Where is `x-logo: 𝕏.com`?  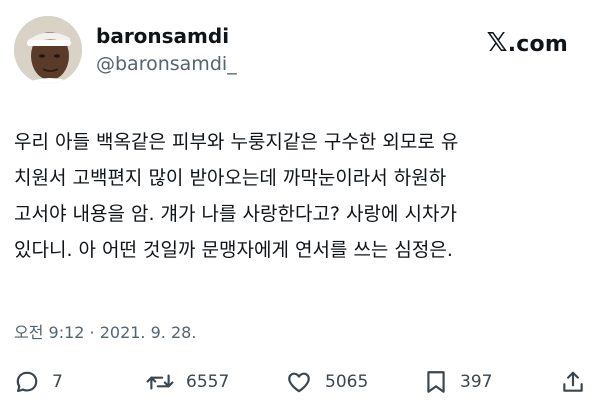
x-logo: 𝕏.com is located at coordinates (527, 43).